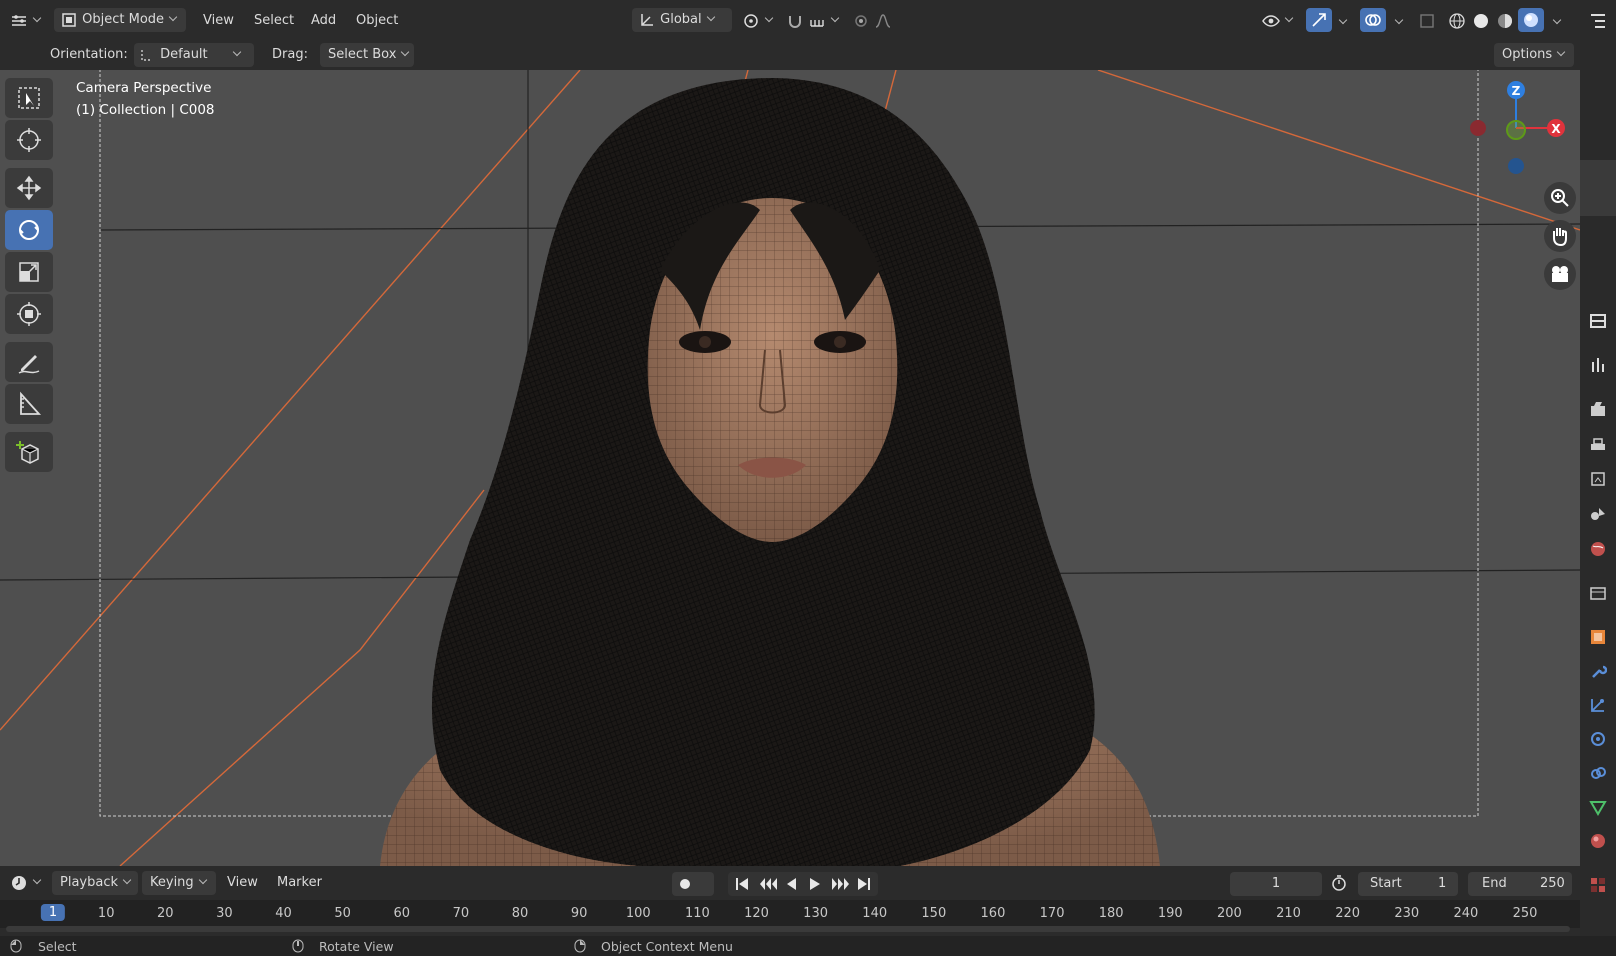 This screenshot has height=956, width=1616. What do you see at coordinates (1598, 593) in the screenshot?
I see `collection-tab-icon` at bounding box center [1598, 593].